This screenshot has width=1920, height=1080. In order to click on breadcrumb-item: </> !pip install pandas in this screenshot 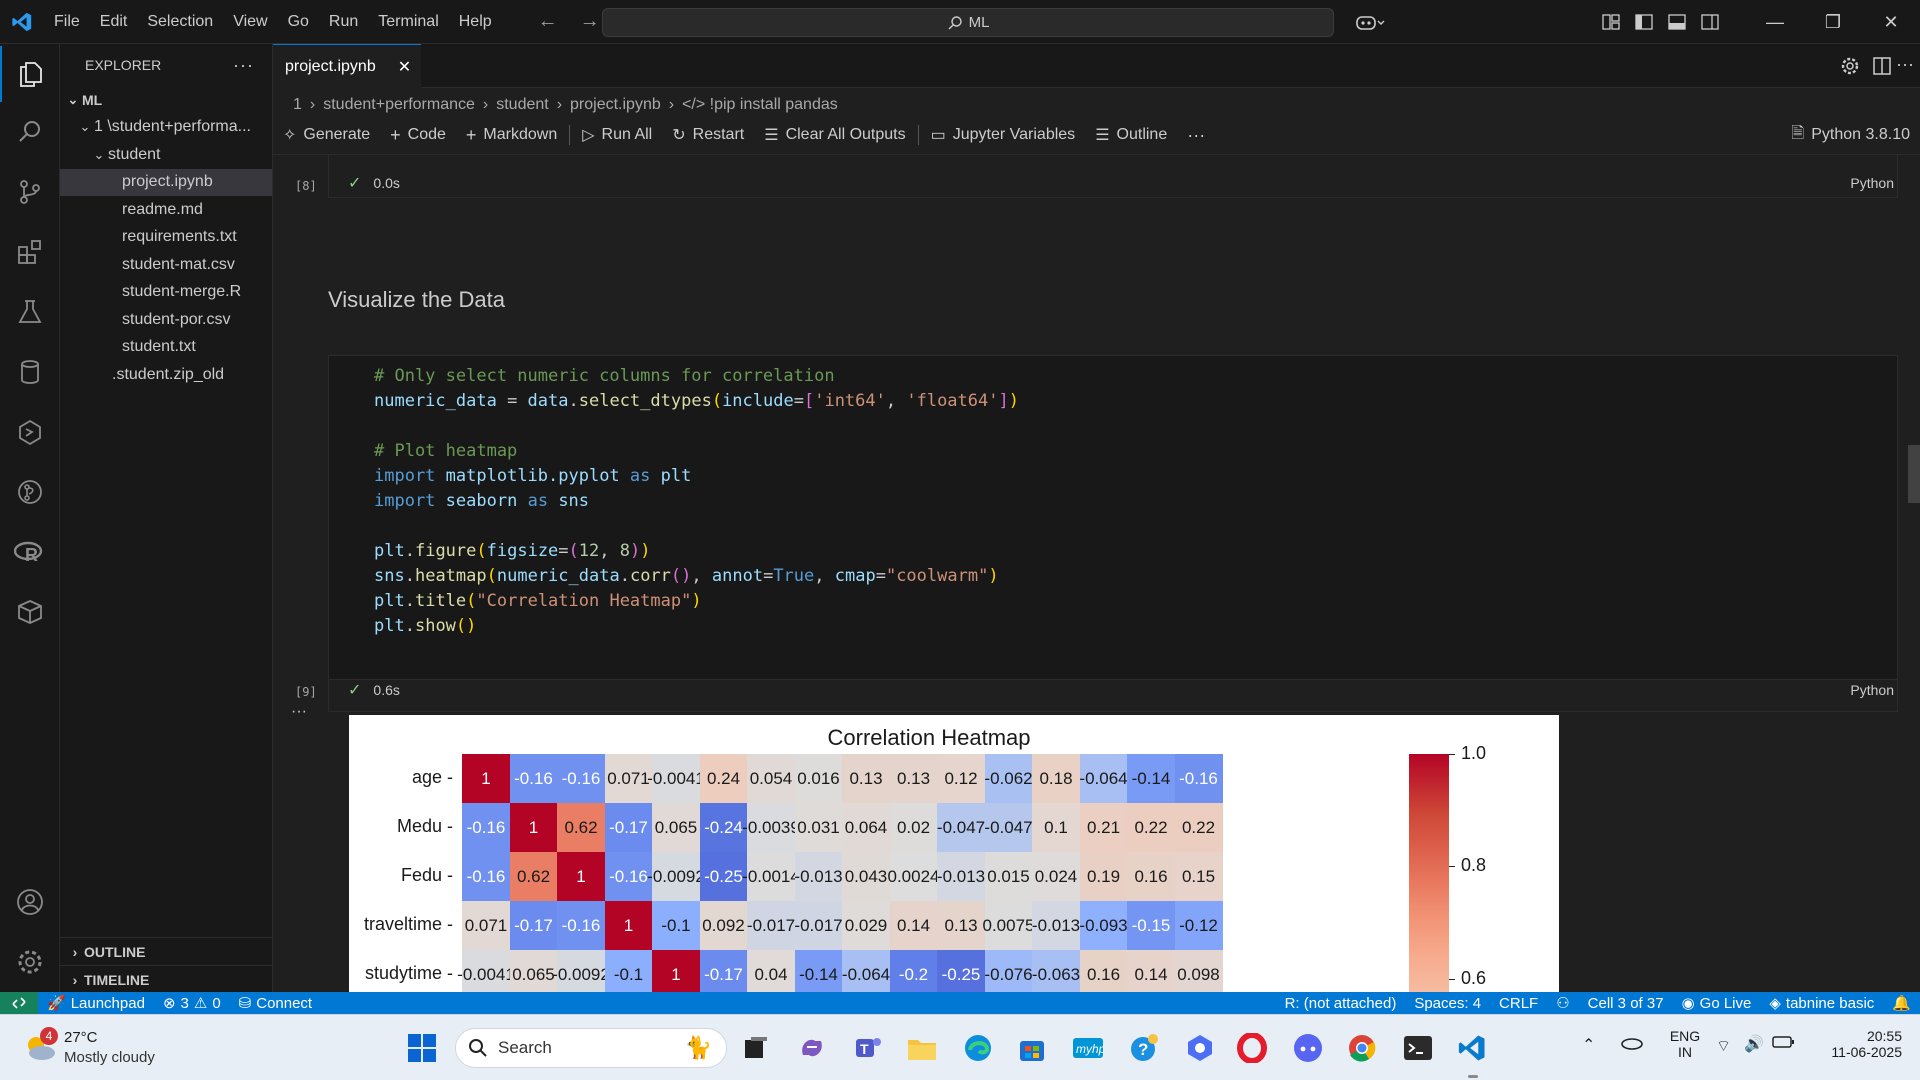, I will do `click(760, 105)`.